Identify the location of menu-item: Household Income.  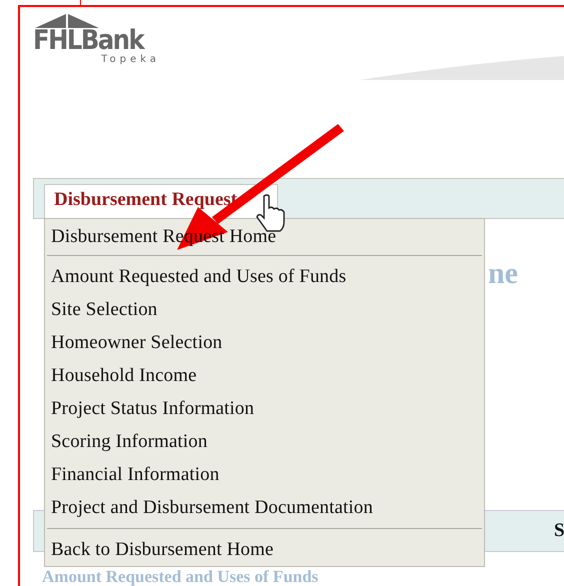
(124, 375).